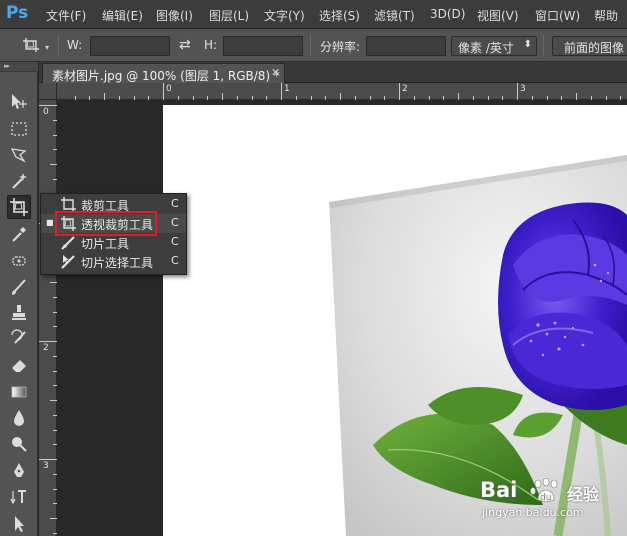 This screenshot has width=627, height=536. Describe the element at coordinates (105, 244) in the screenshot. I see `flyout-item-label: 切片工具` at that location.